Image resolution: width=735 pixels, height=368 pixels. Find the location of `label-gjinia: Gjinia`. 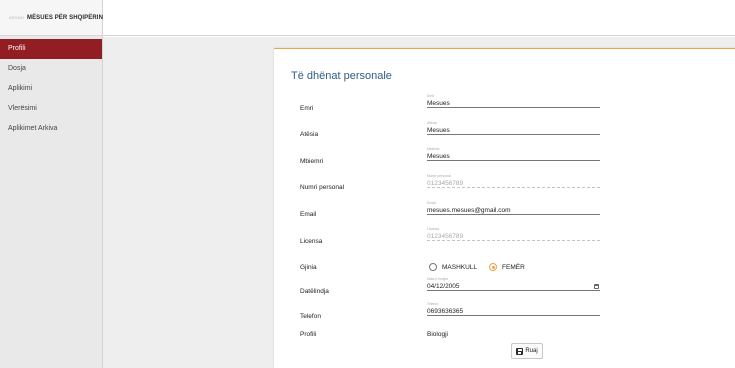

label-gjinia: Gjinia is located at coordinates (308, 267).